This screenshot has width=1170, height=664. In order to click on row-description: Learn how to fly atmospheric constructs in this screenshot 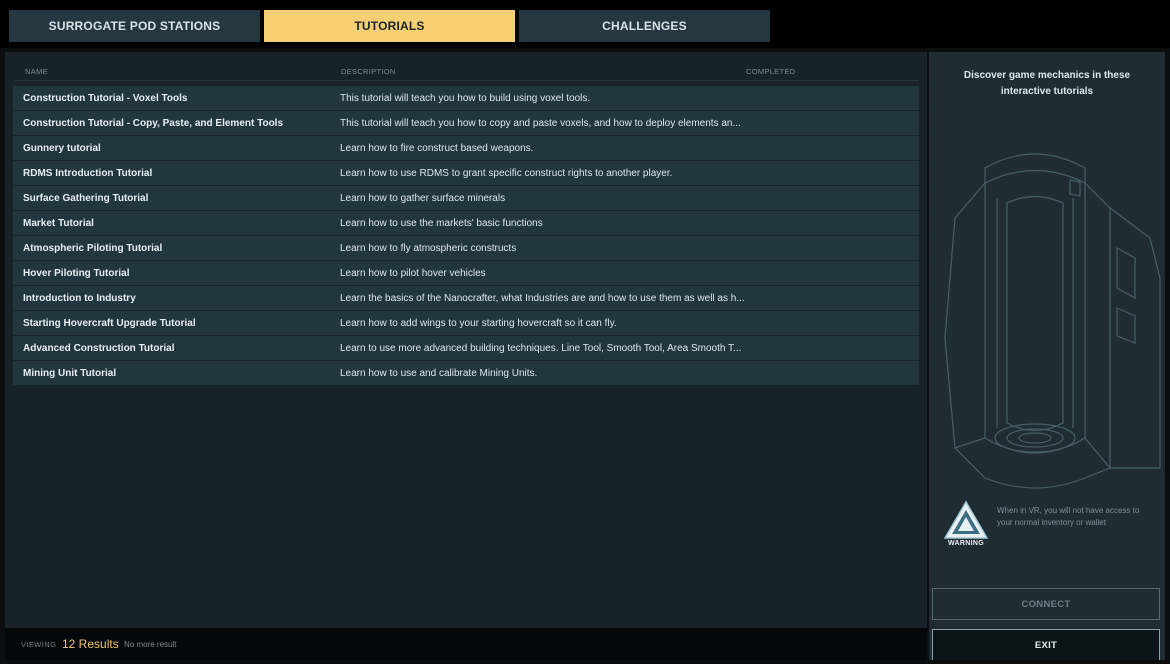, I will do `click(428, 248)`.